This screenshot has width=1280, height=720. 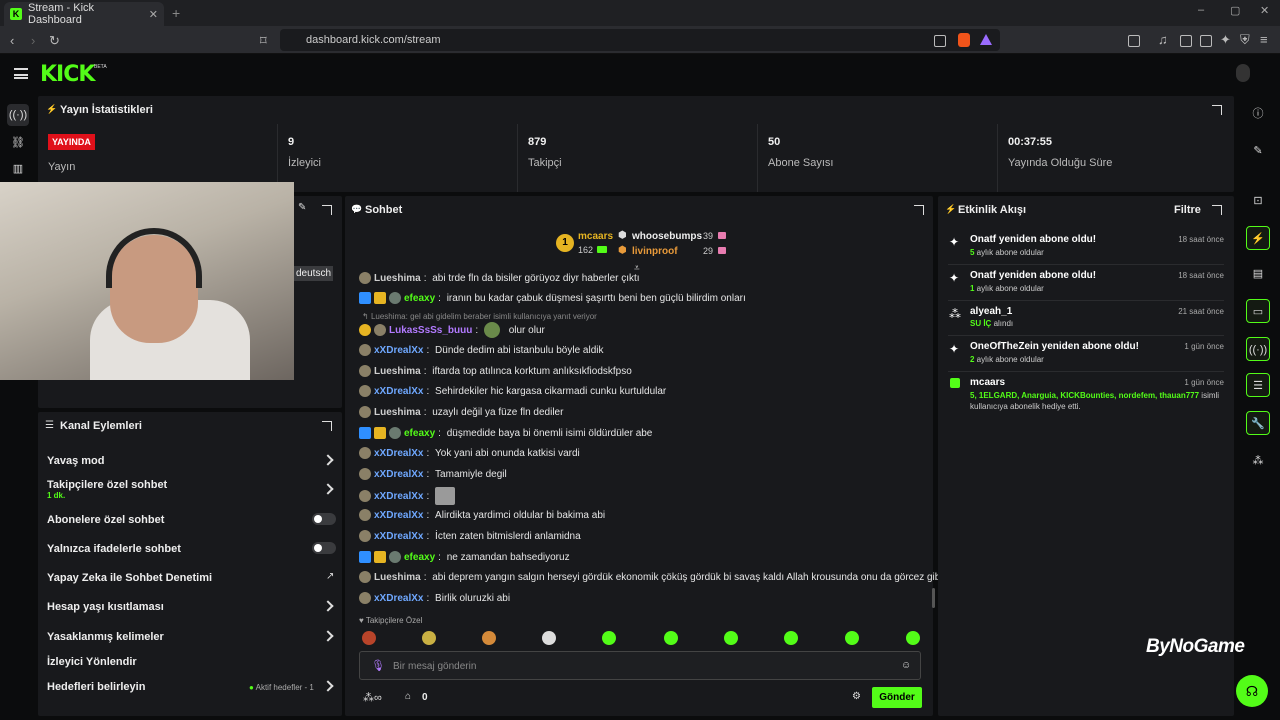 What do you see at coordinates (67, 74) in the screenshot?
I see `kick-logo: KICK` at bounding box center [67, 74].